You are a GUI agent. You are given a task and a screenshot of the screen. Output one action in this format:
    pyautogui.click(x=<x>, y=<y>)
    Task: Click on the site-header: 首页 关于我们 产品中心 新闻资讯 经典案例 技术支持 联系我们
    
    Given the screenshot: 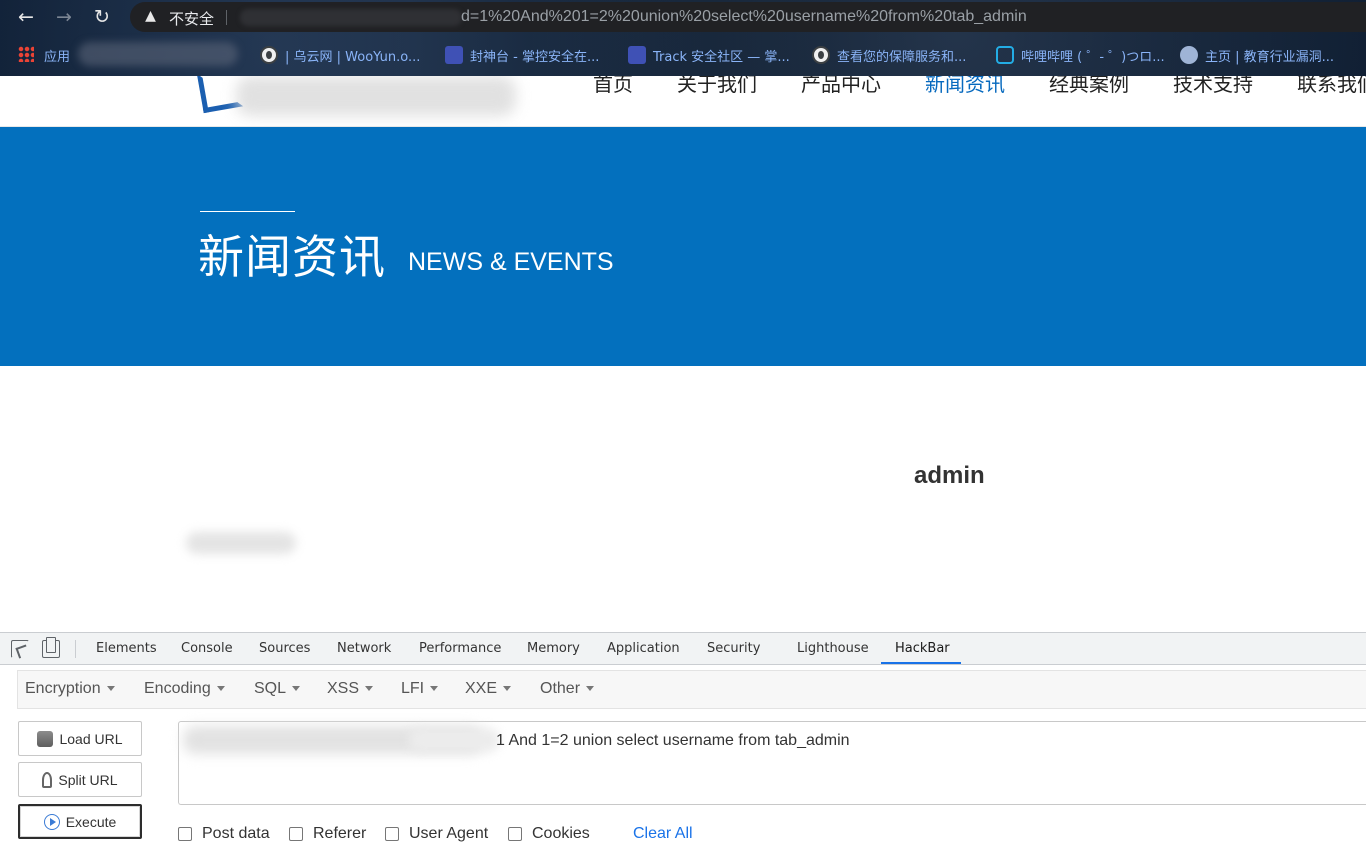 What is the action you would take?
    pyautogui.click(x=683, y=101)
    